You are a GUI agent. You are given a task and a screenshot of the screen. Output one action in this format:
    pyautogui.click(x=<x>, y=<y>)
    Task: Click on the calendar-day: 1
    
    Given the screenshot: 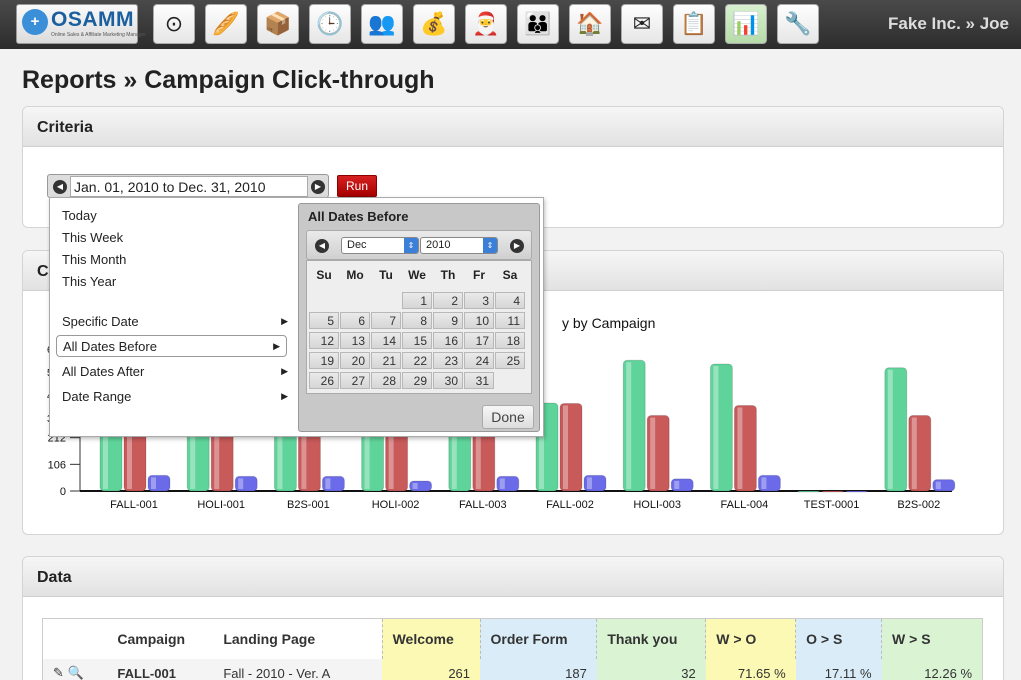 What is the action you would take?
    pyautogui.click(x=417, y=300)
    